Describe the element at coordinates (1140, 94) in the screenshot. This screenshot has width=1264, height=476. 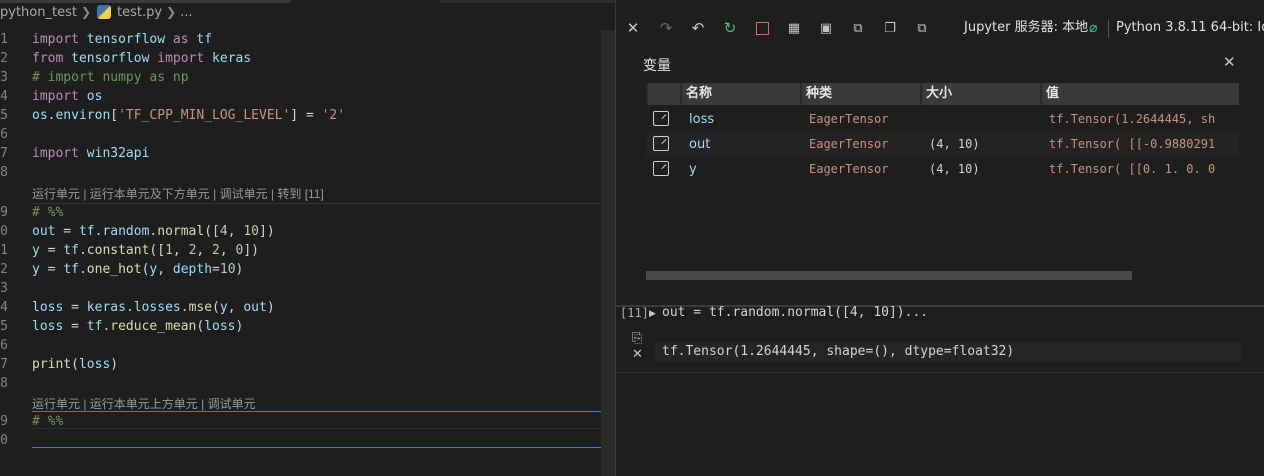
I see `header-value: 值` at that location.